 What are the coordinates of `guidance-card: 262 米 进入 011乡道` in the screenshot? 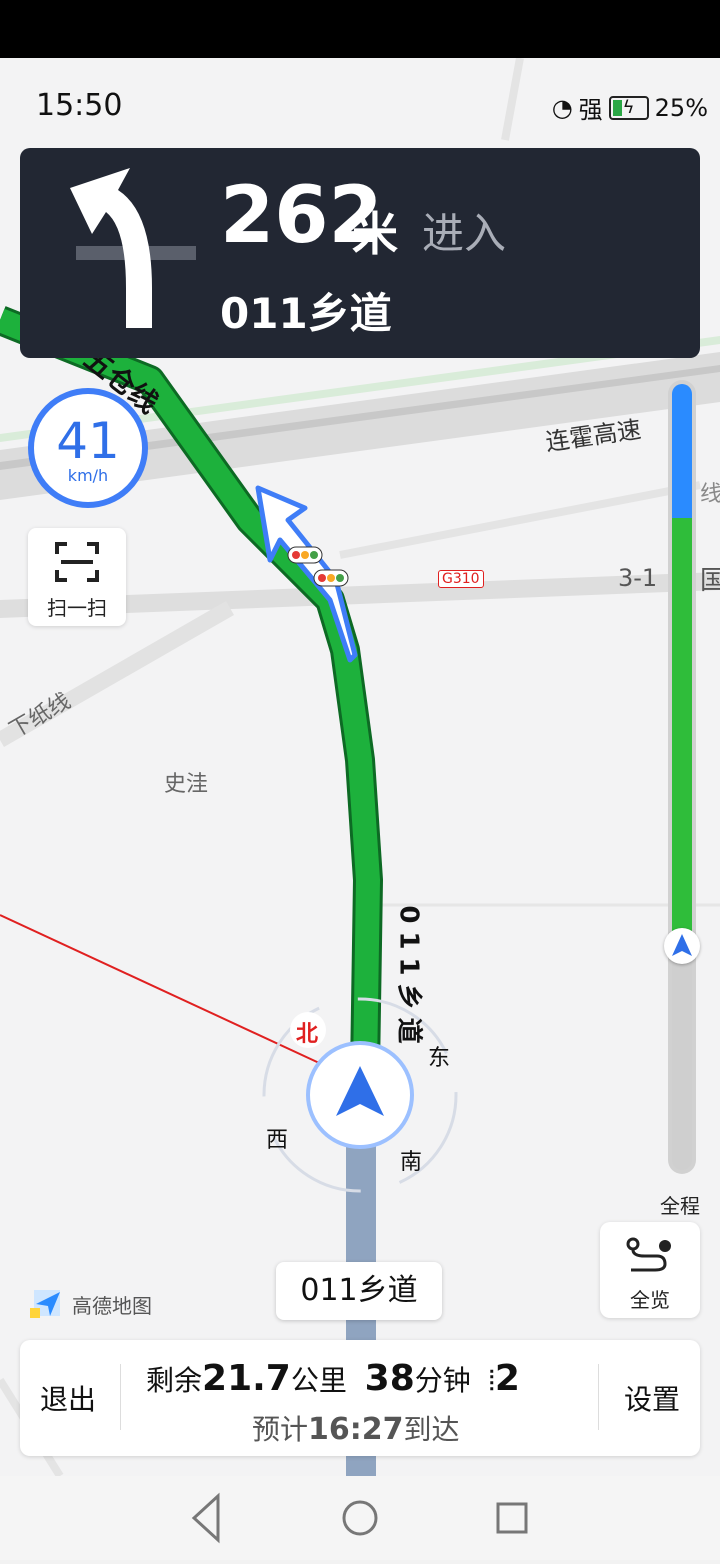 It's located at (360, 253).